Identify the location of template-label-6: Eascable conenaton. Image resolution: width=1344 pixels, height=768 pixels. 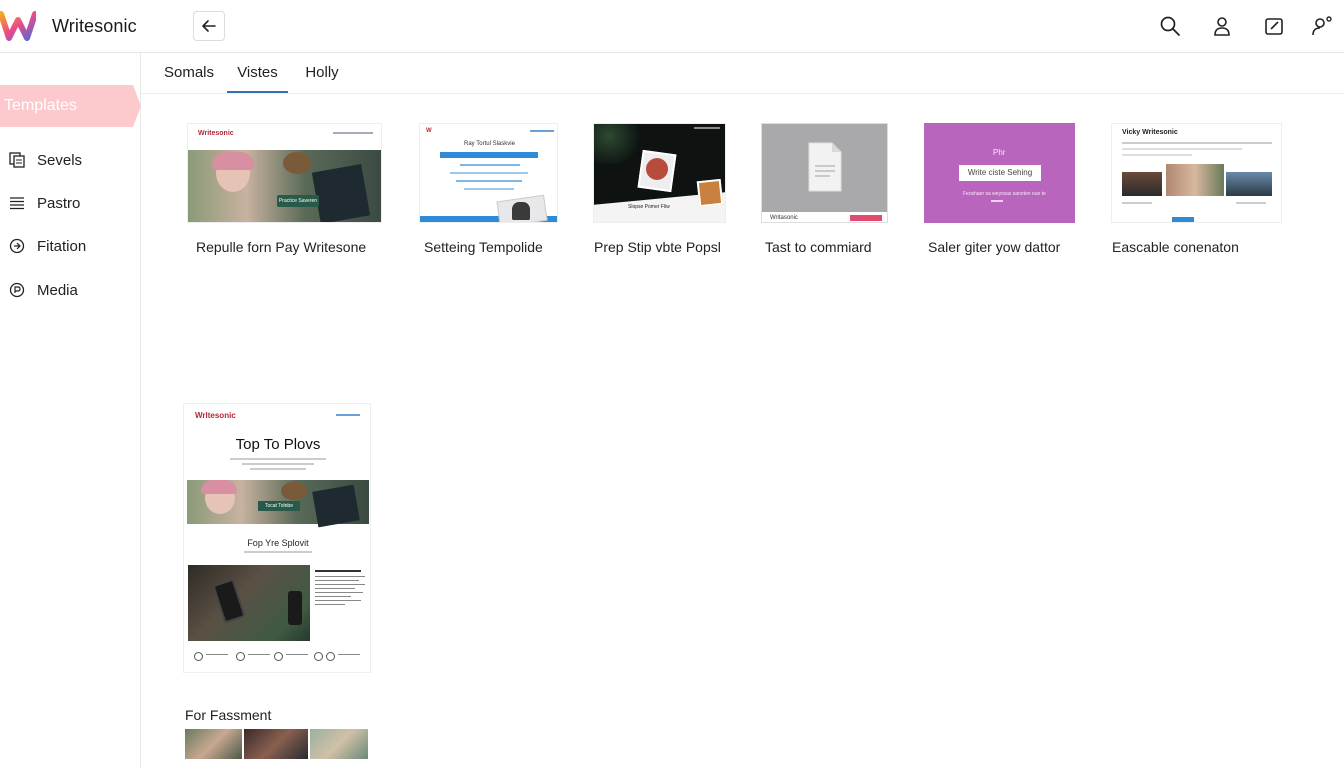
(1175, 247).